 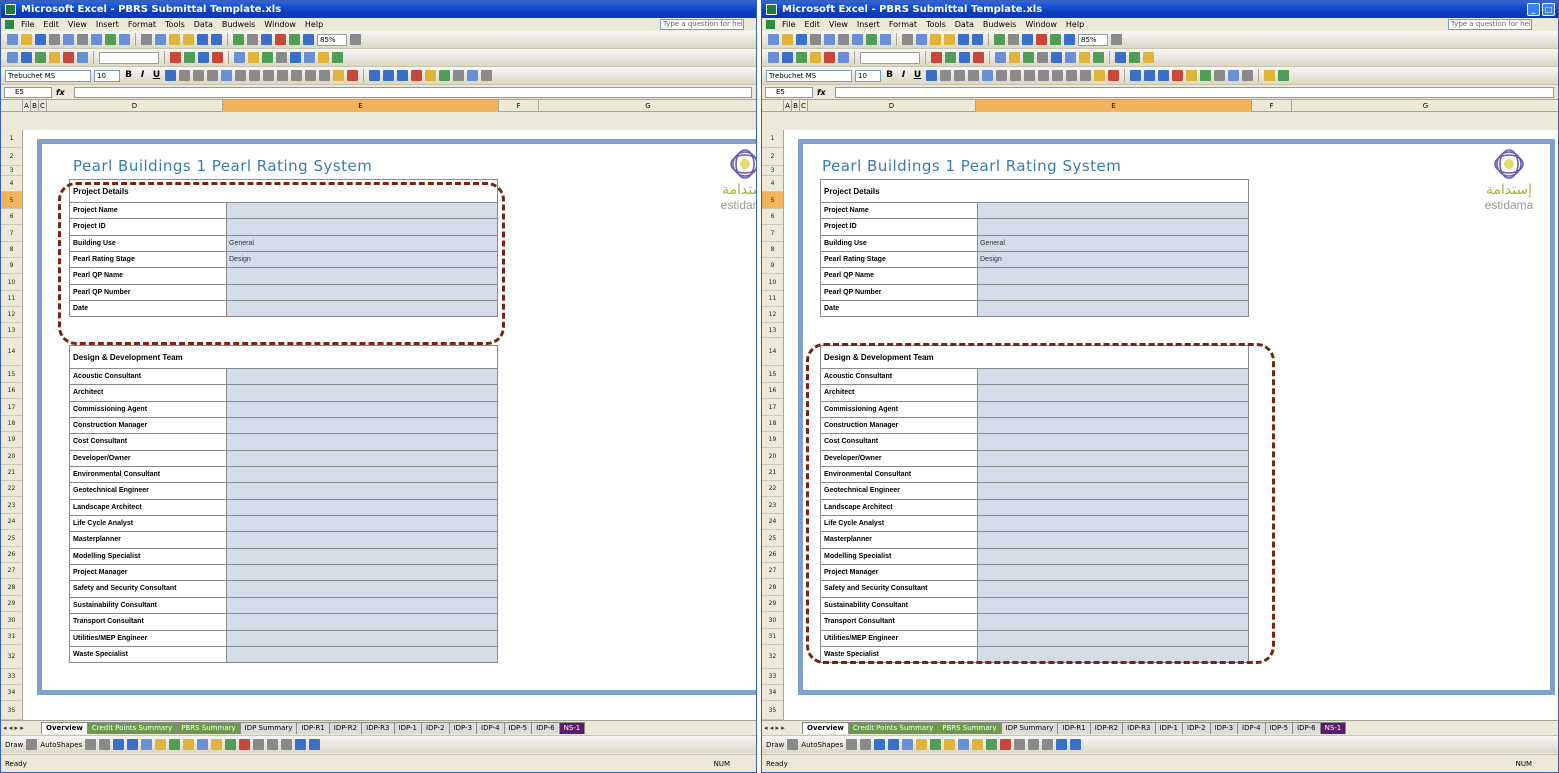 What do you see at coordinates (142, 24) in the screenshot?
I see `menu-format: Format` at bounding box center [142, 24].